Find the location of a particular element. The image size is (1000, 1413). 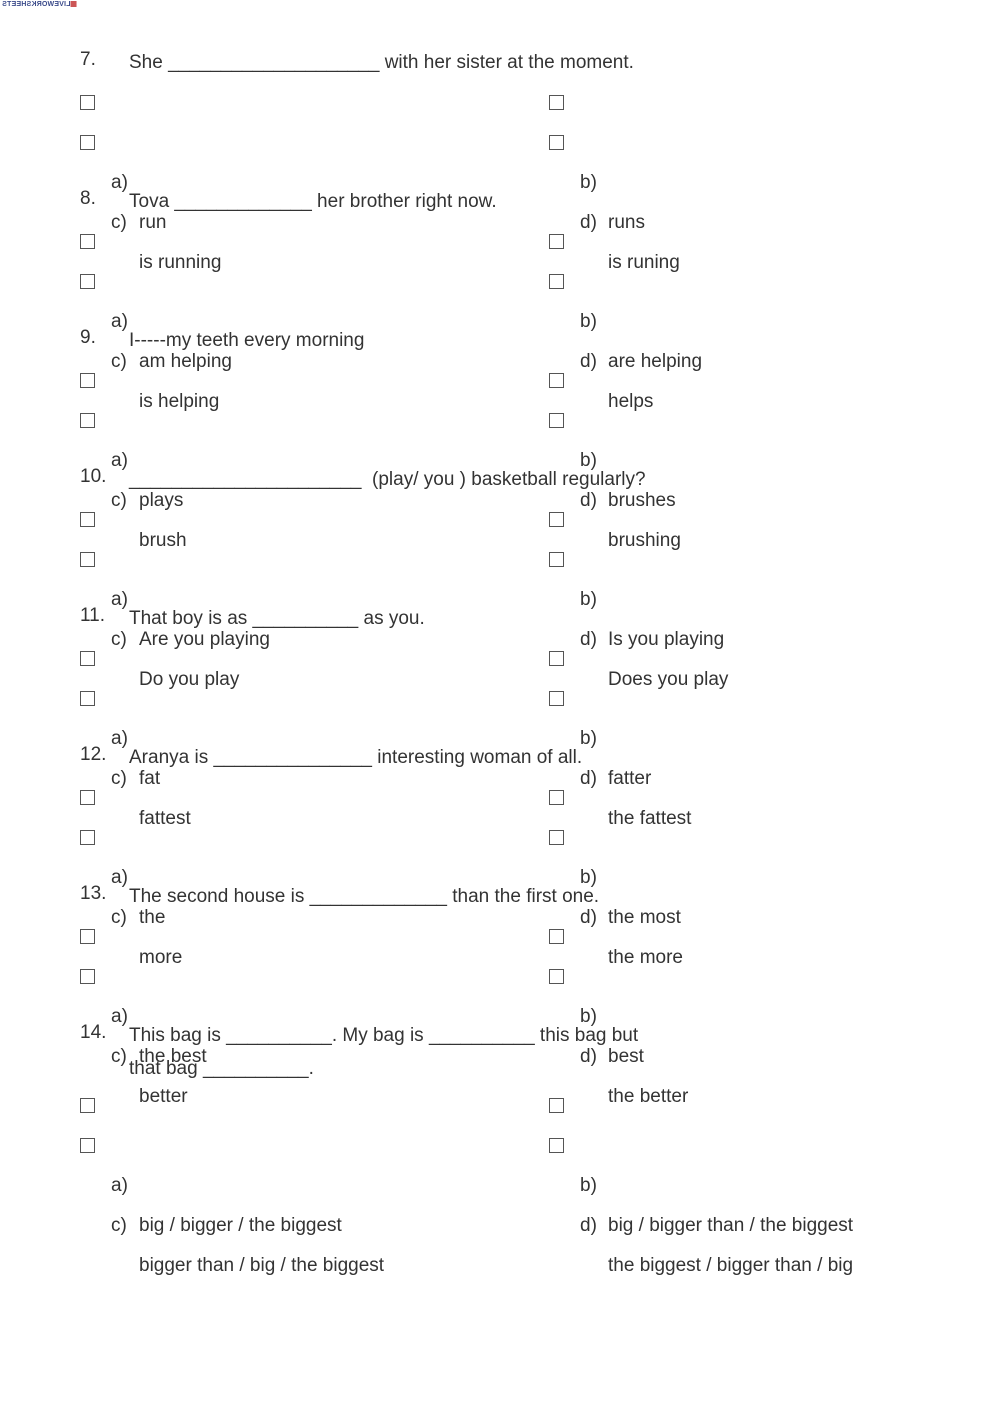

option-row: c) is helping d) helps is located at coordinates (500, 337).